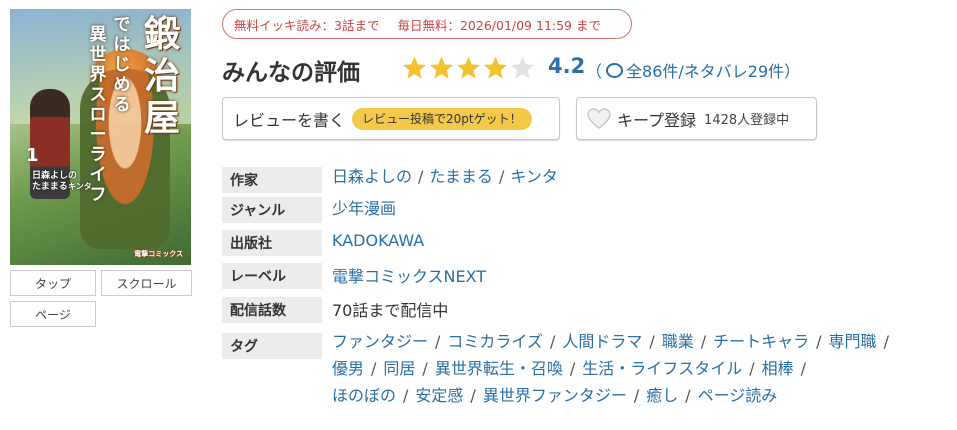  Describe the element at coordinates (439, 395) in the screenshot. I see `tag-link: 安定感` at that location.